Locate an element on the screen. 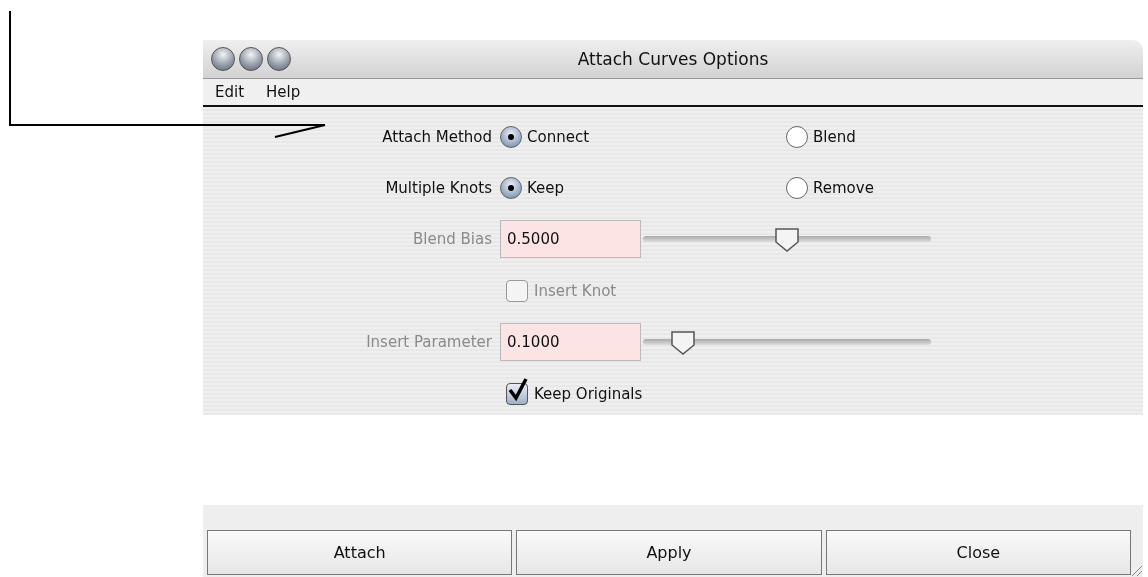 The image size is (1148, 577). dialog-button: Attach is located at coordinates (360, 552).